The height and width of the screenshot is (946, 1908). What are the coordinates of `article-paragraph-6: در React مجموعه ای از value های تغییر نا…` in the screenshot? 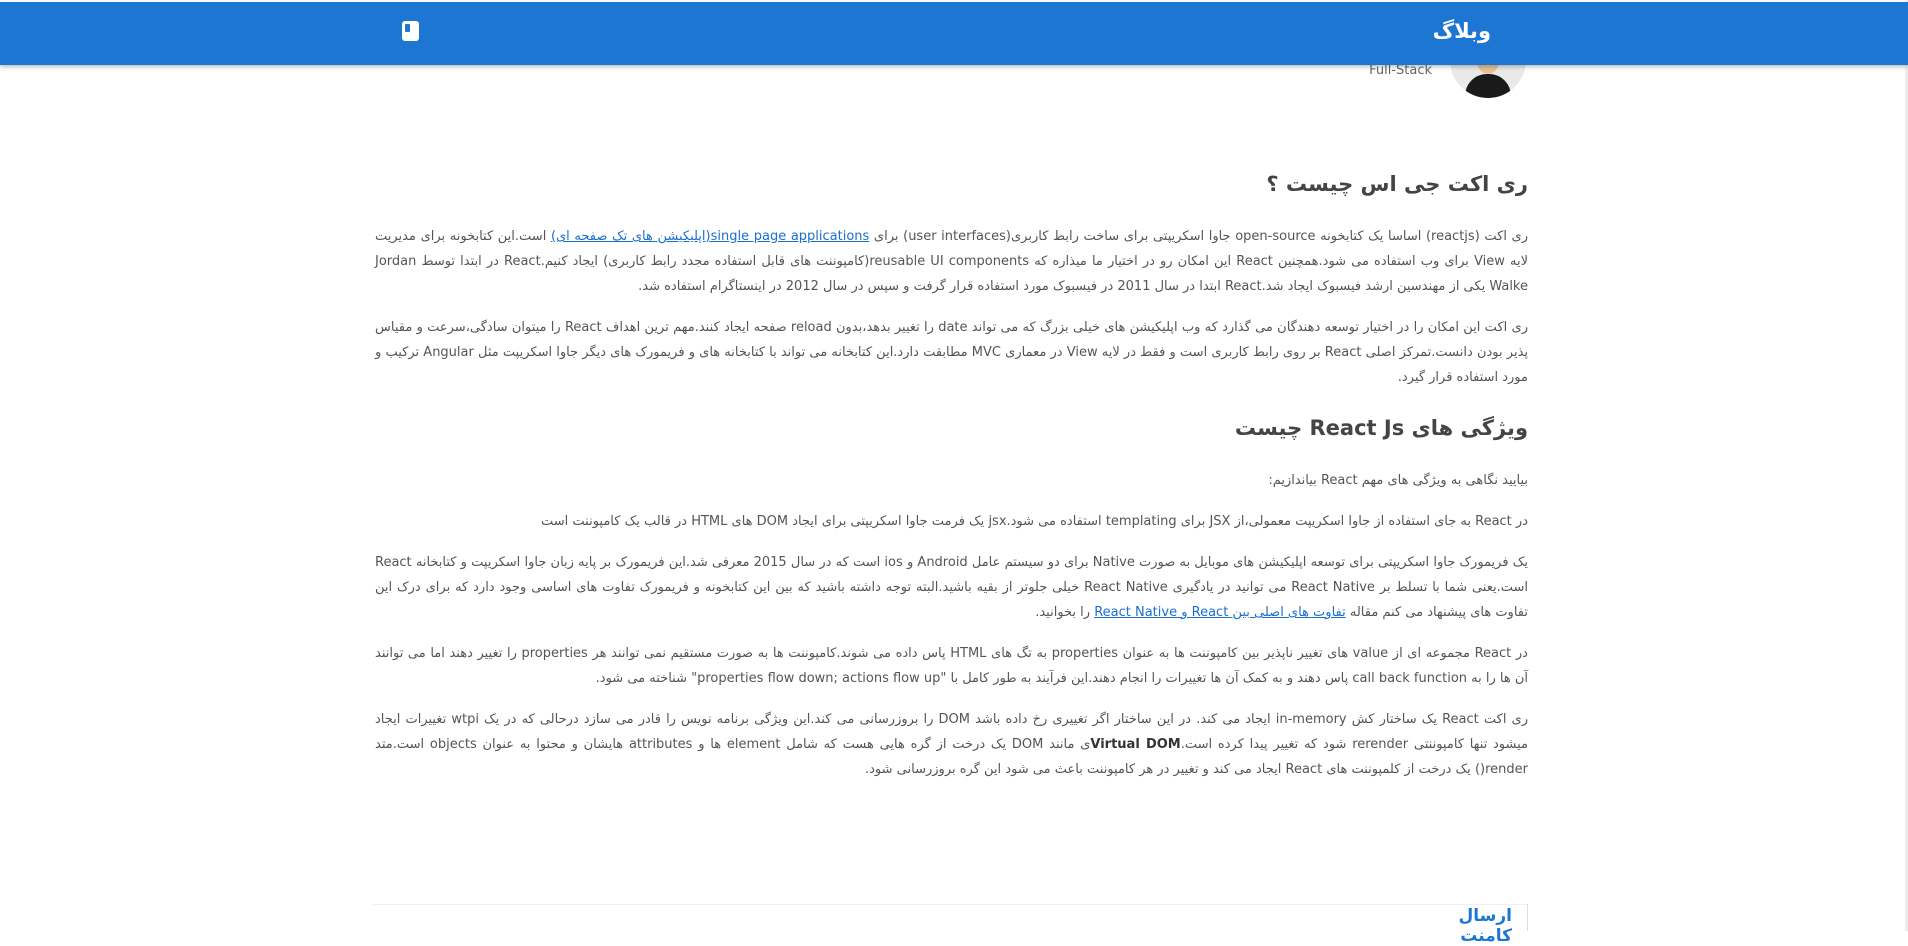 It's located at (951, 666).